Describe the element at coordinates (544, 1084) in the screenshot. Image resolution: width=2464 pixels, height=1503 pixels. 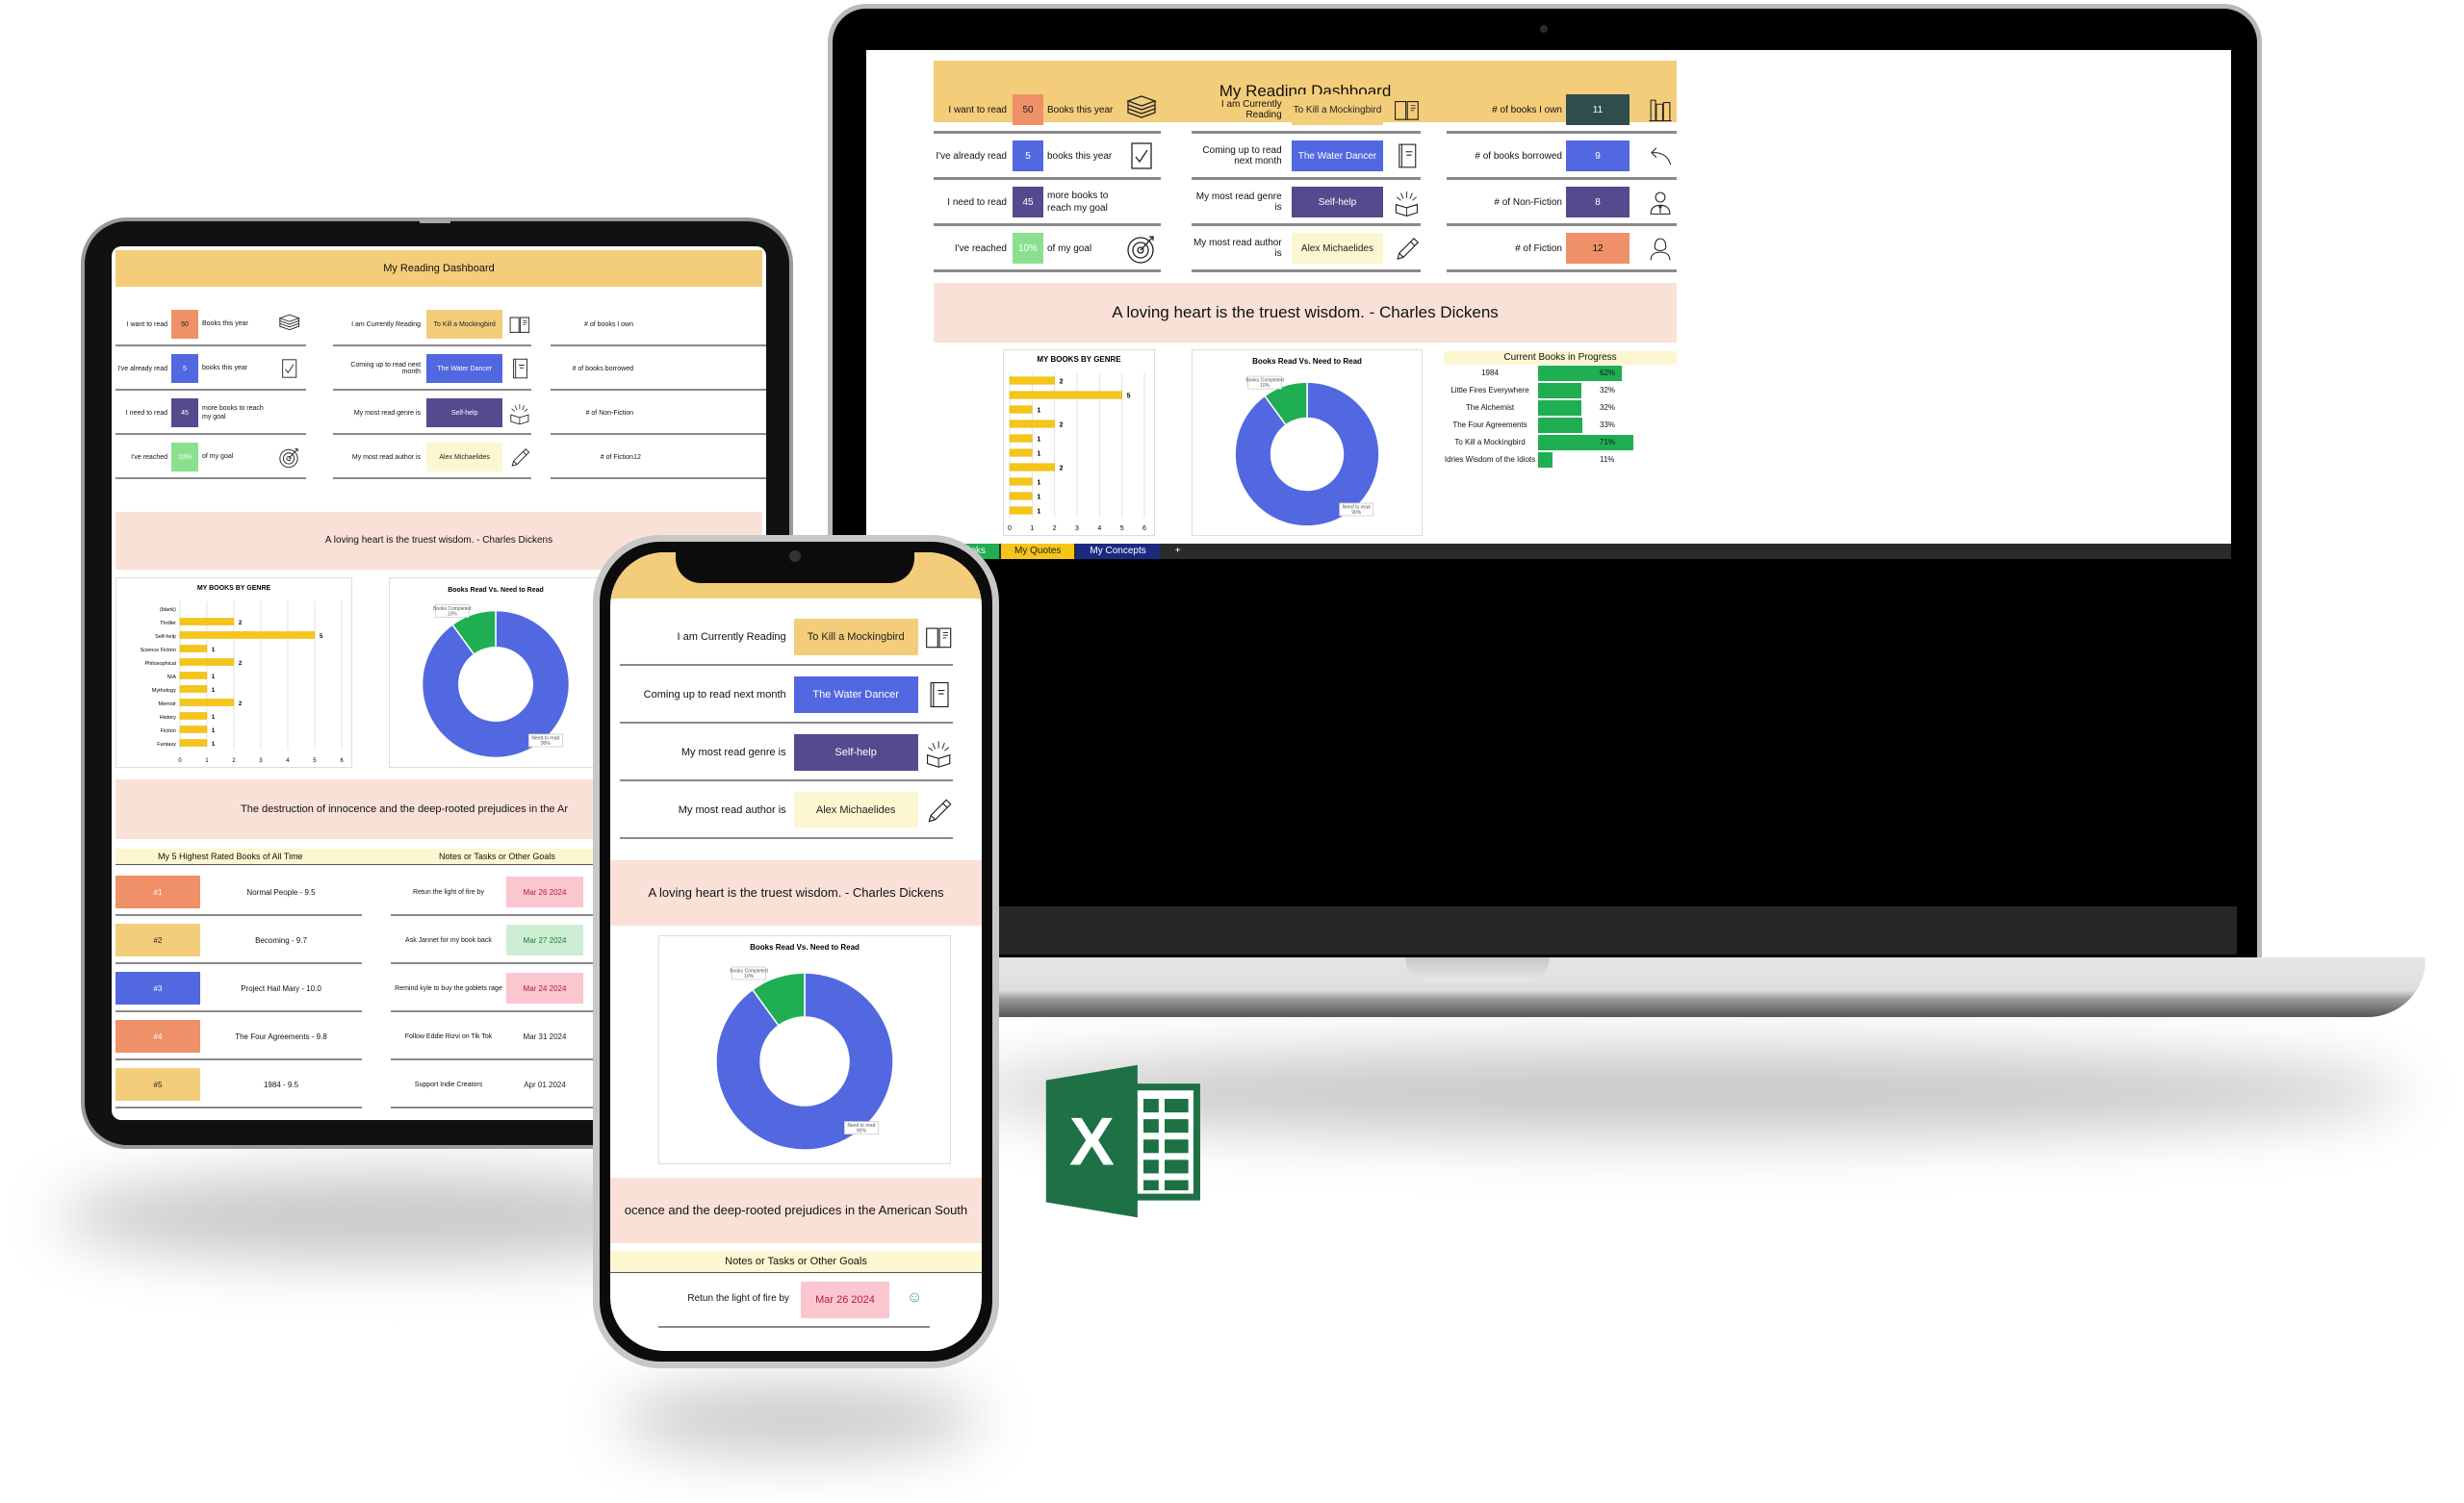
I see `note-date: Apr 01 2024` at that location.